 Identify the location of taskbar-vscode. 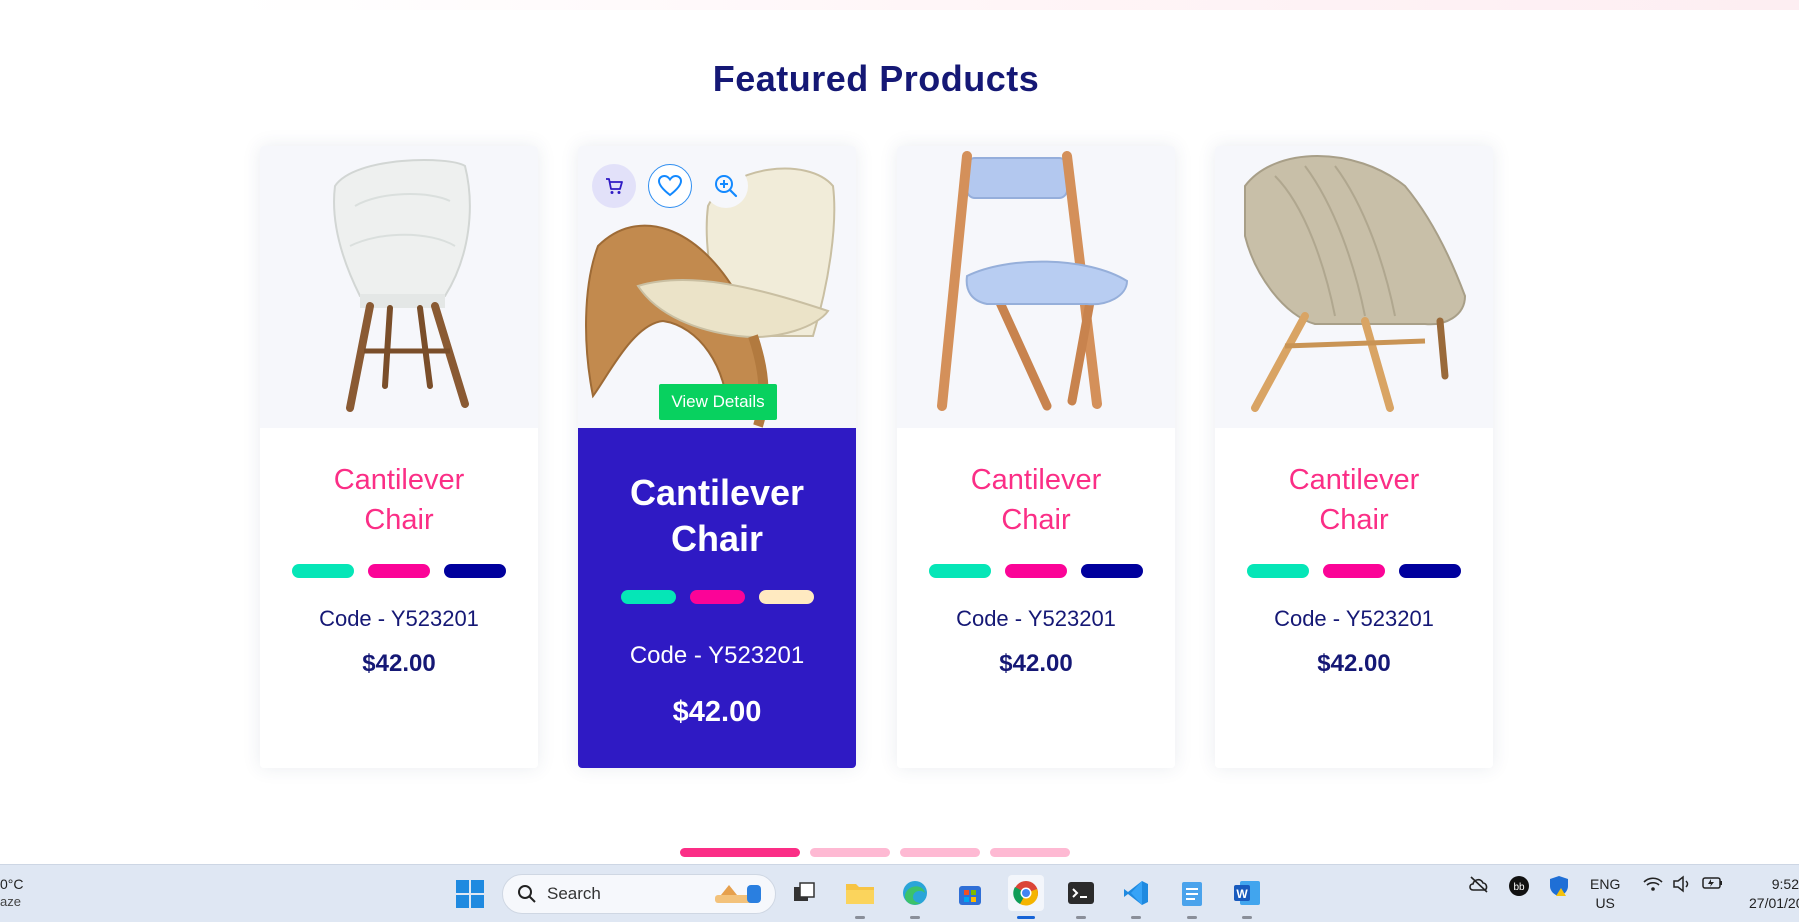
(1136, 897).